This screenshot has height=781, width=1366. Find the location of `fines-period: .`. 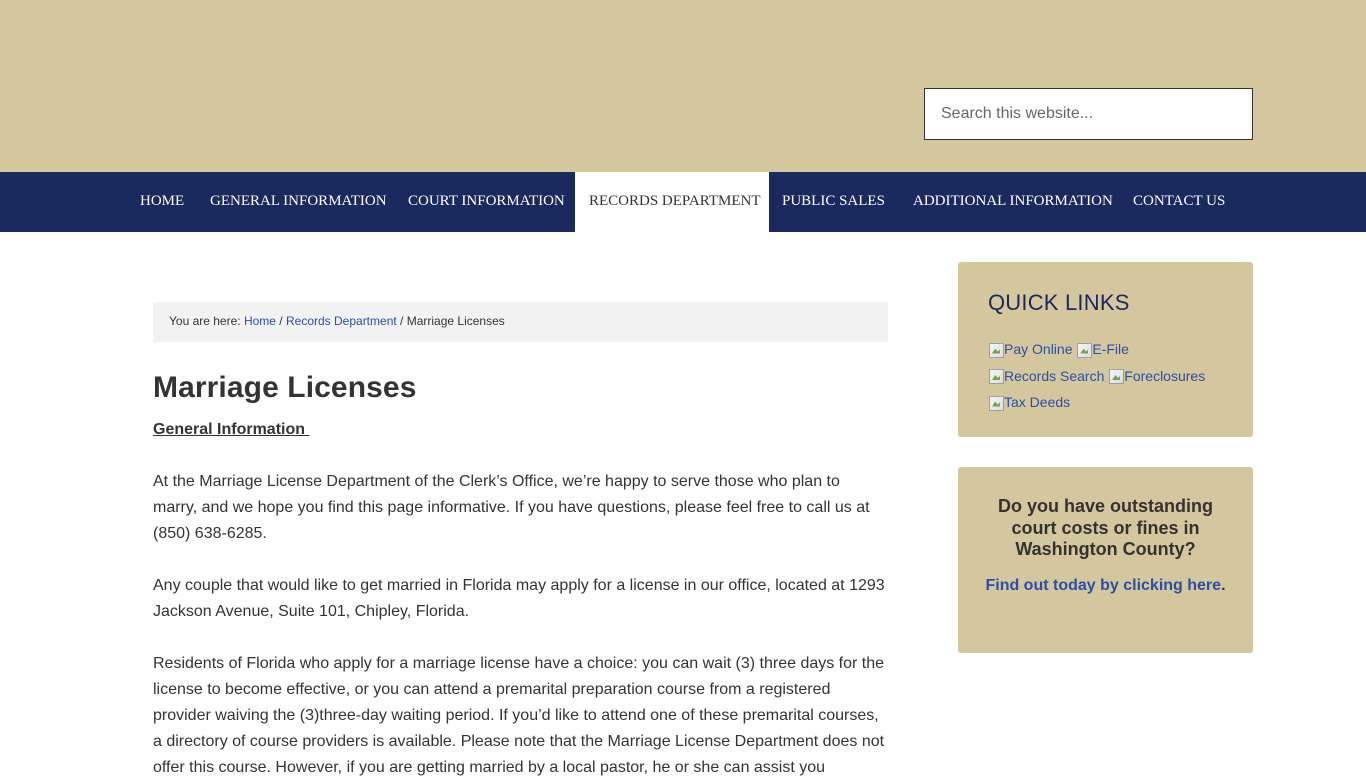

fines-period: . is located at coordinates (1223, 585).